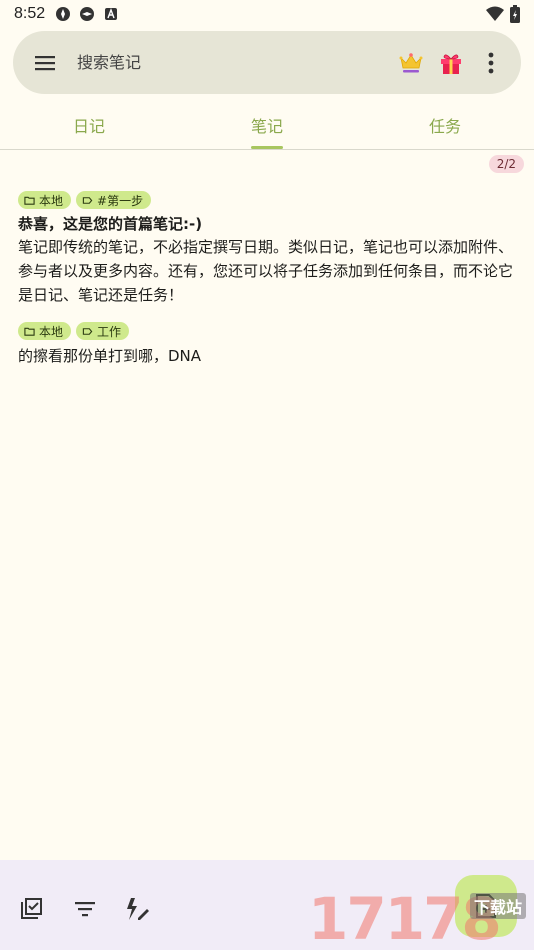 The image size is (534, 950). Describe the element at coordinates (137, 909) in the screenshot. I see `quick-edit-icon` at that location.